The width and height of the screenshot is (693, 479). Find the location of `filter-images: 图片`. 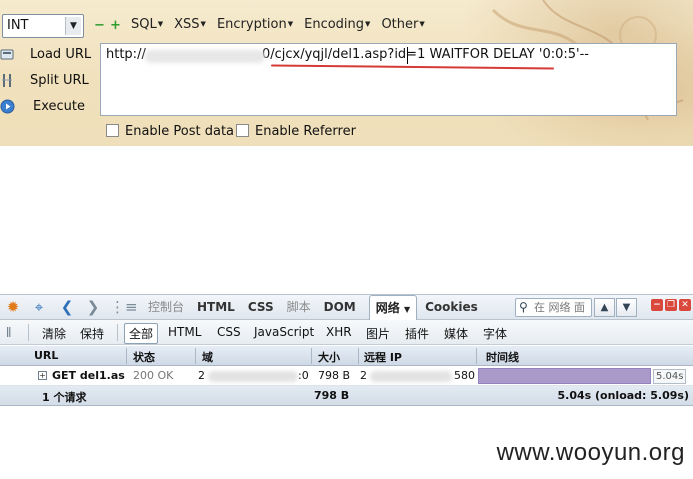

filter-images: 图片 is located at coordinates (378, 333).